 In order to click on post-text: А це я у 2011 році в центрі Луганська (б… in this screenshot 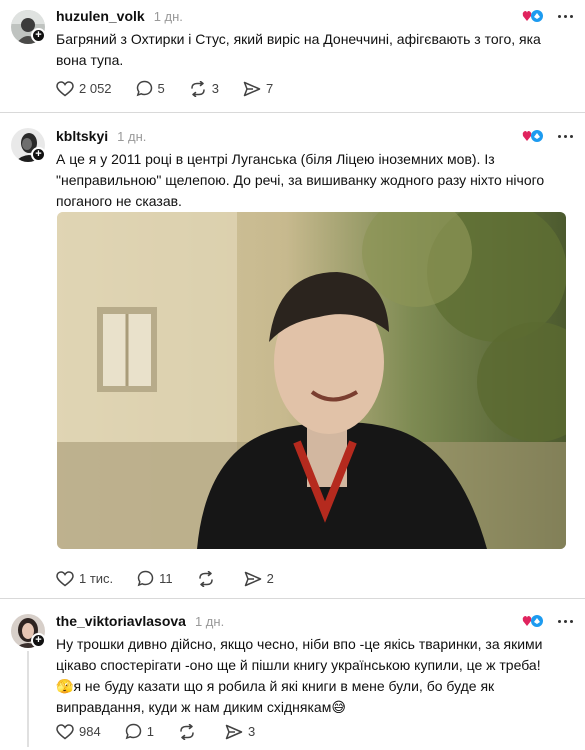, I will do `click(300, 180)`.